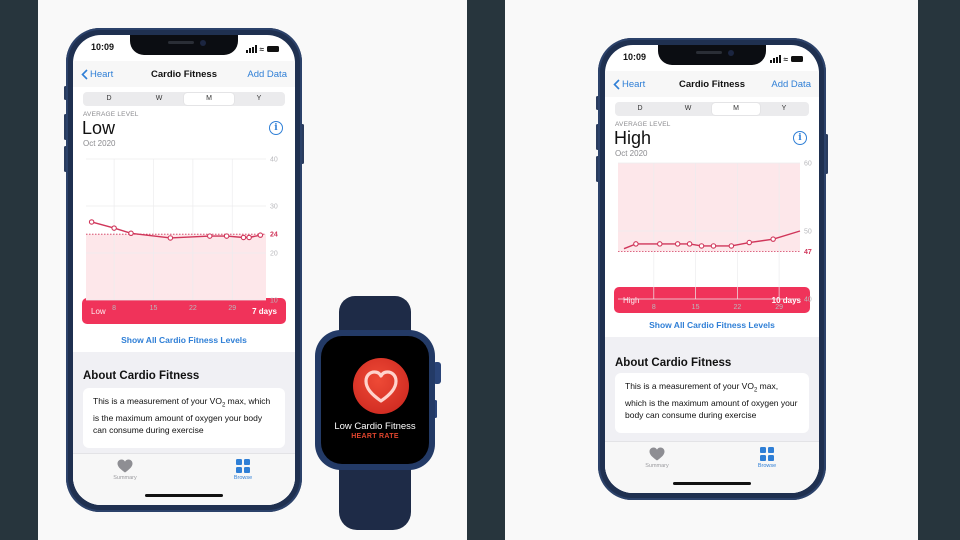 The image size is (960, 540). I want to click on cardio-chart-0: 40 30 20 10 8 15 22 29 24, so click(187, 239).